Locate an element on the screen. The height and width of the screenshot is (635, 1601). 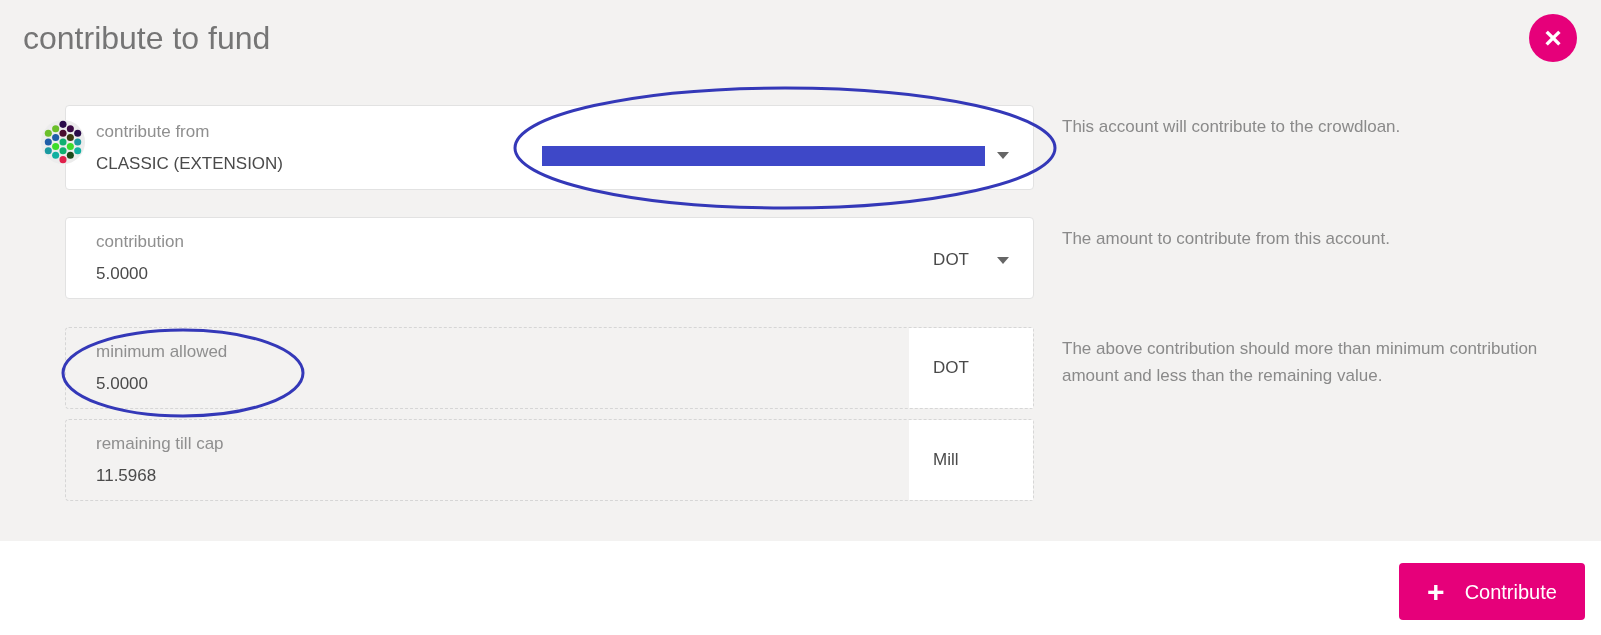
dialog-title: contribute to fund is located at coordinates (147, 38).